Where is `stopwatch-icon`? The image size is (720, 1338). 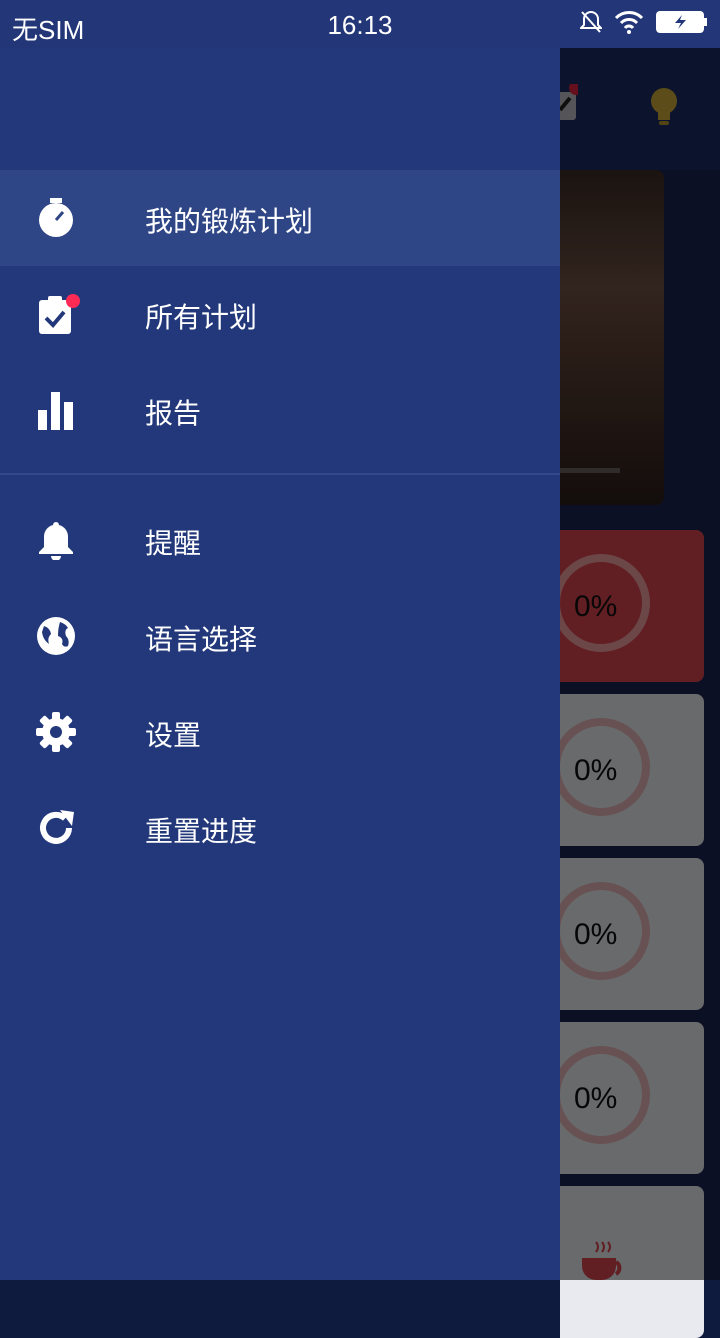 stopwatch-icon is located at coordinates (56, 217).